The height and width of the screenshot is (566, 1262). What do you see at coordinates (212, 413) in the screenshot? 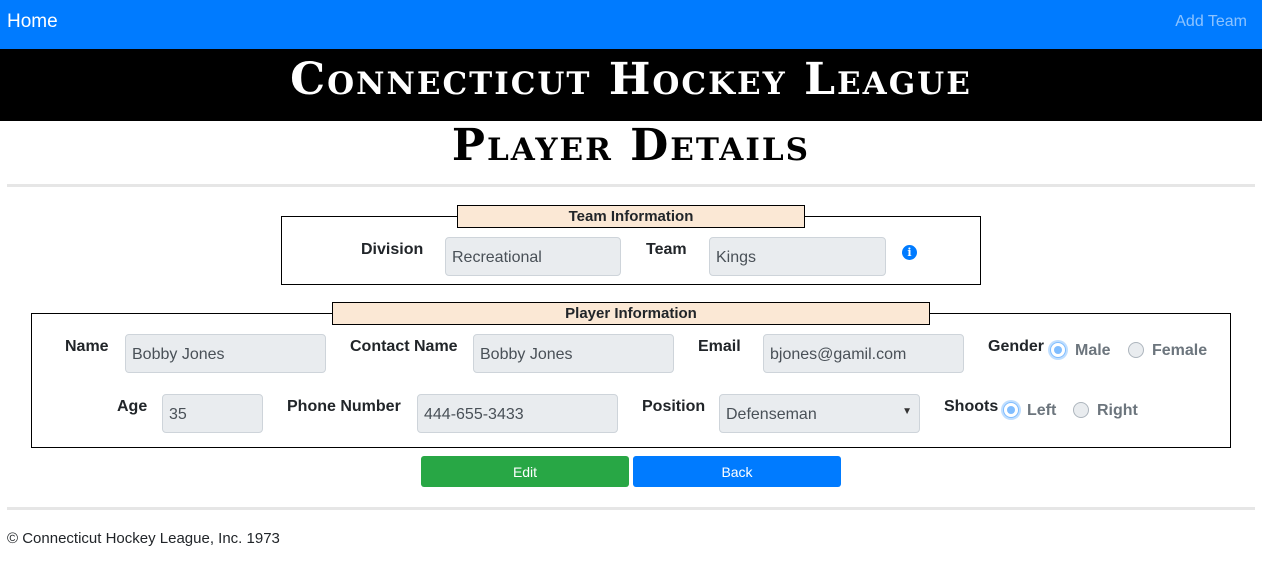
I see `age-field: 35` at bounding box center [212, 413].